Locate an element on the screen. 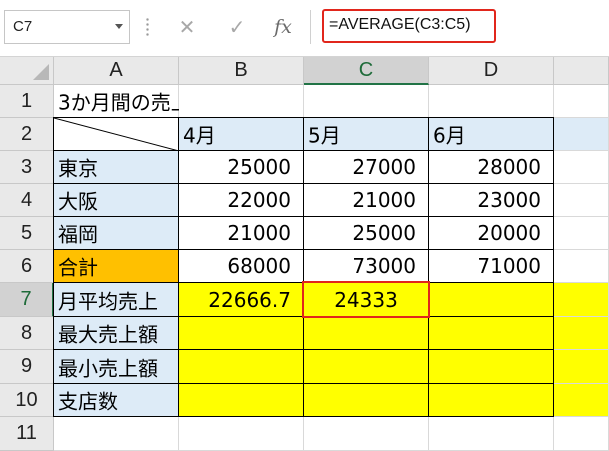 The image size is (609, 451). cell-b1 is located at coordinates (241, 101).